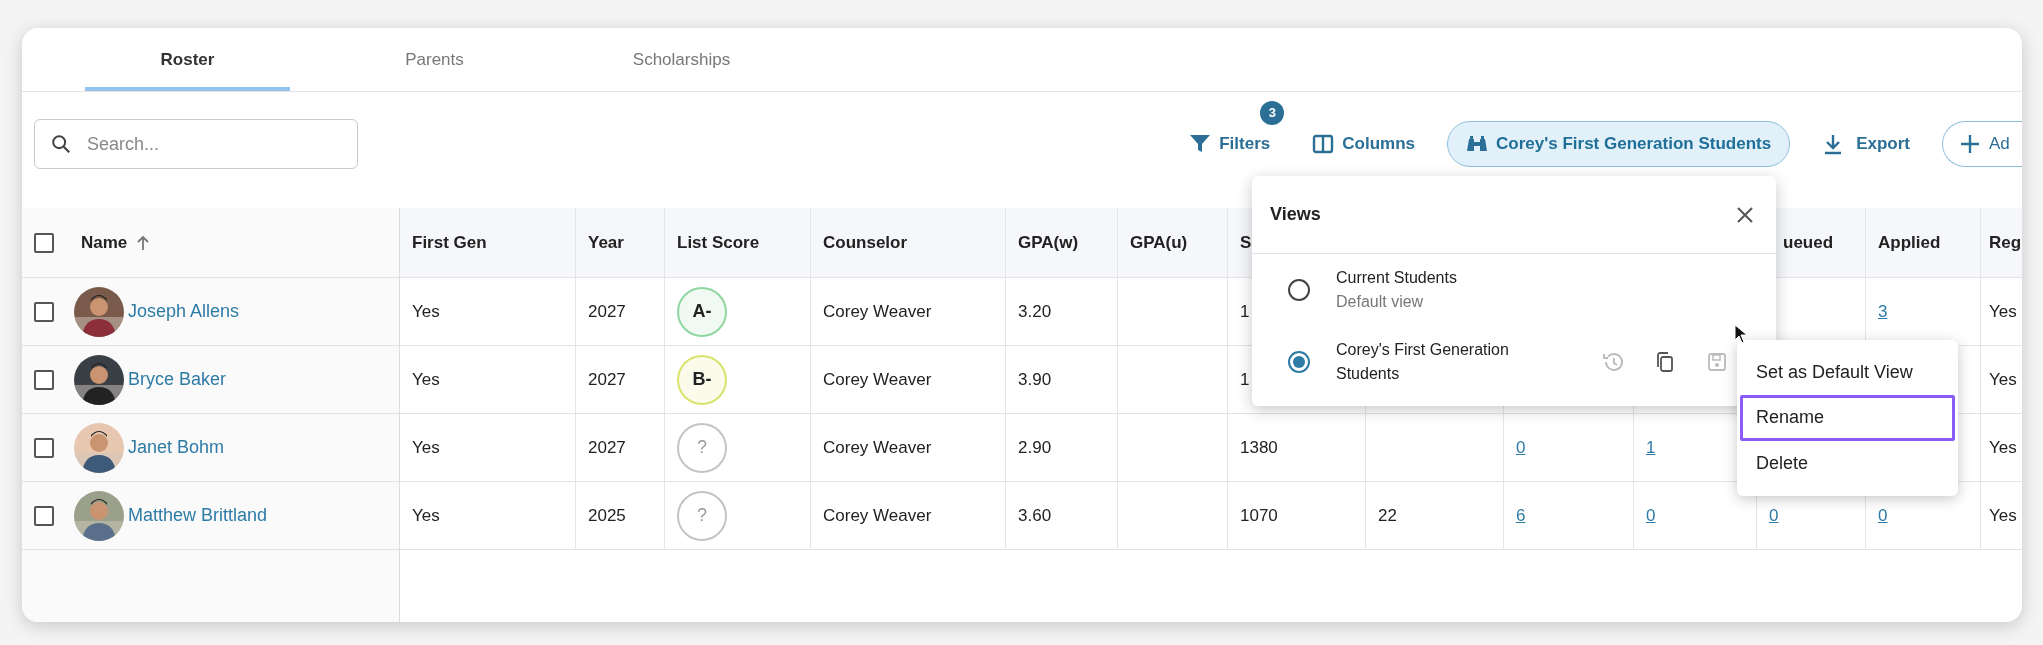  I want to click on menu-item: Set as Default View, so click(1847, 373).